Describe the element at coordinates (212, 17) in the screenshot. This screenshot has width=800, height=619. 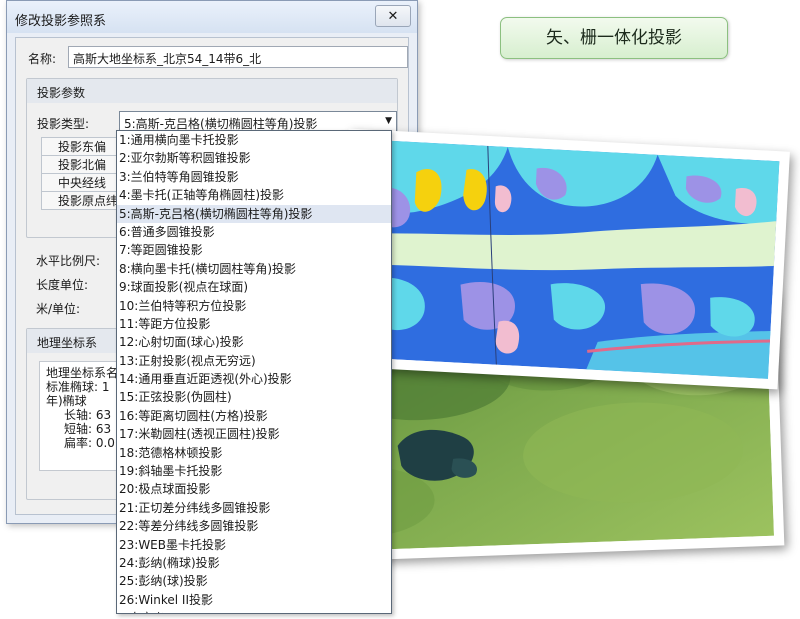
I see `dialog-titlebar: 修改投影参照系 ✕` at that location.